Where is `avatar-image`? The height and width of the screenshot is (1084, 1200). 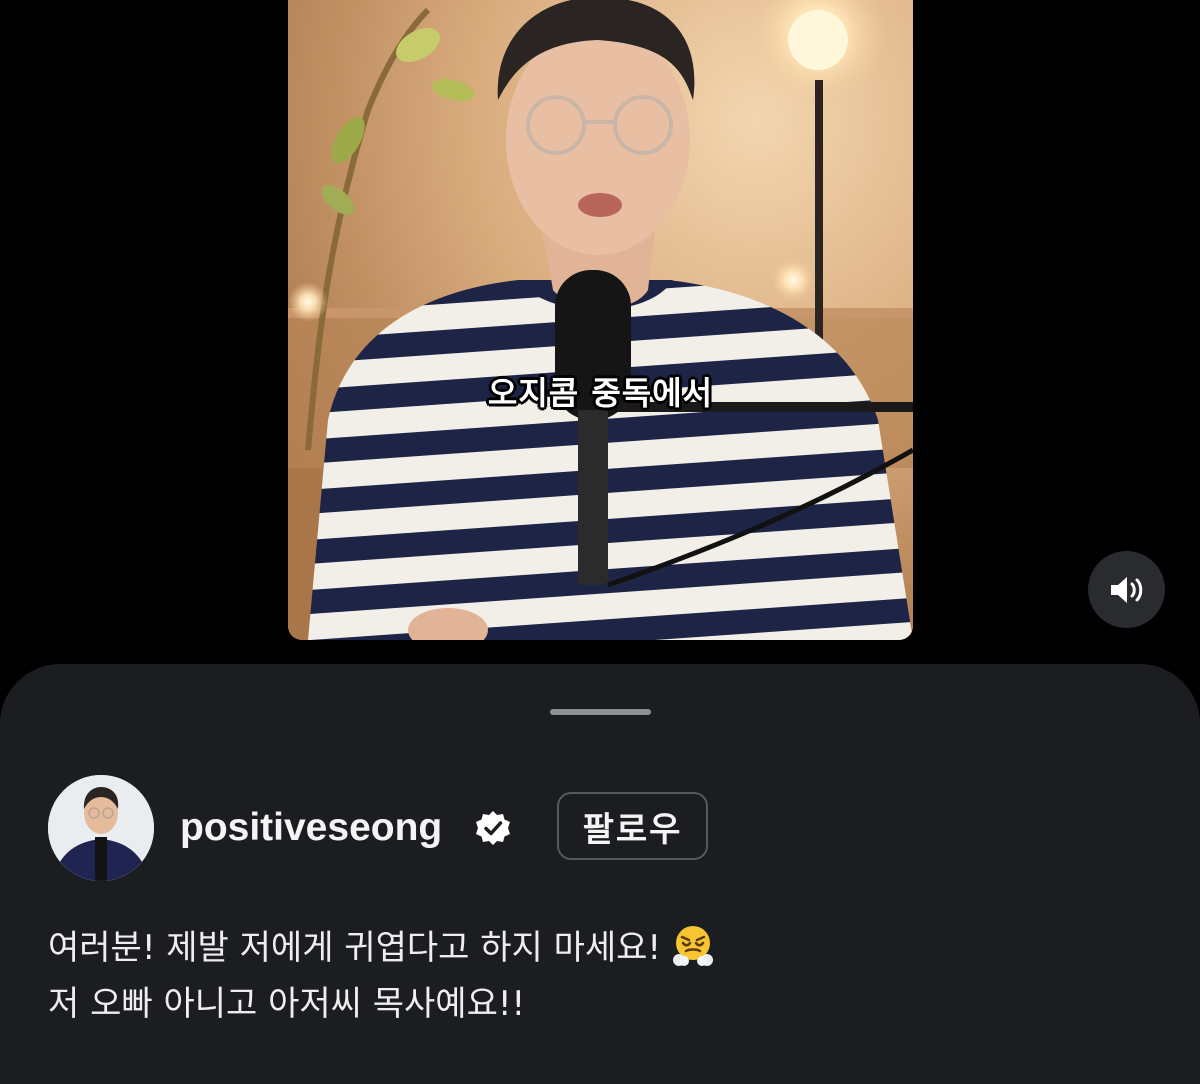 avatar-image is located at coordinates (101, 828).